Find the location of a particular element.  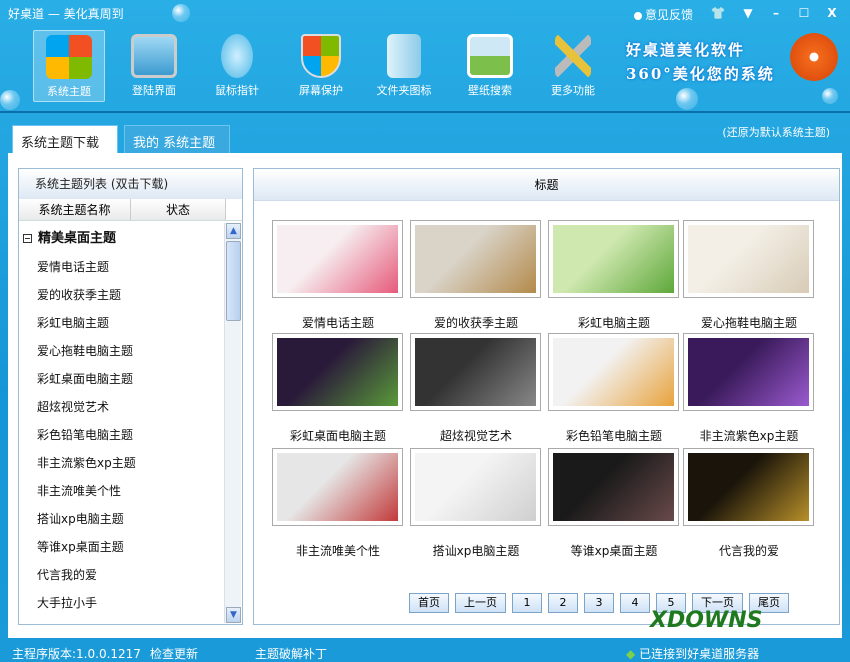

theme-card: 爱情电话主题 is located at coordinates (338, 275).